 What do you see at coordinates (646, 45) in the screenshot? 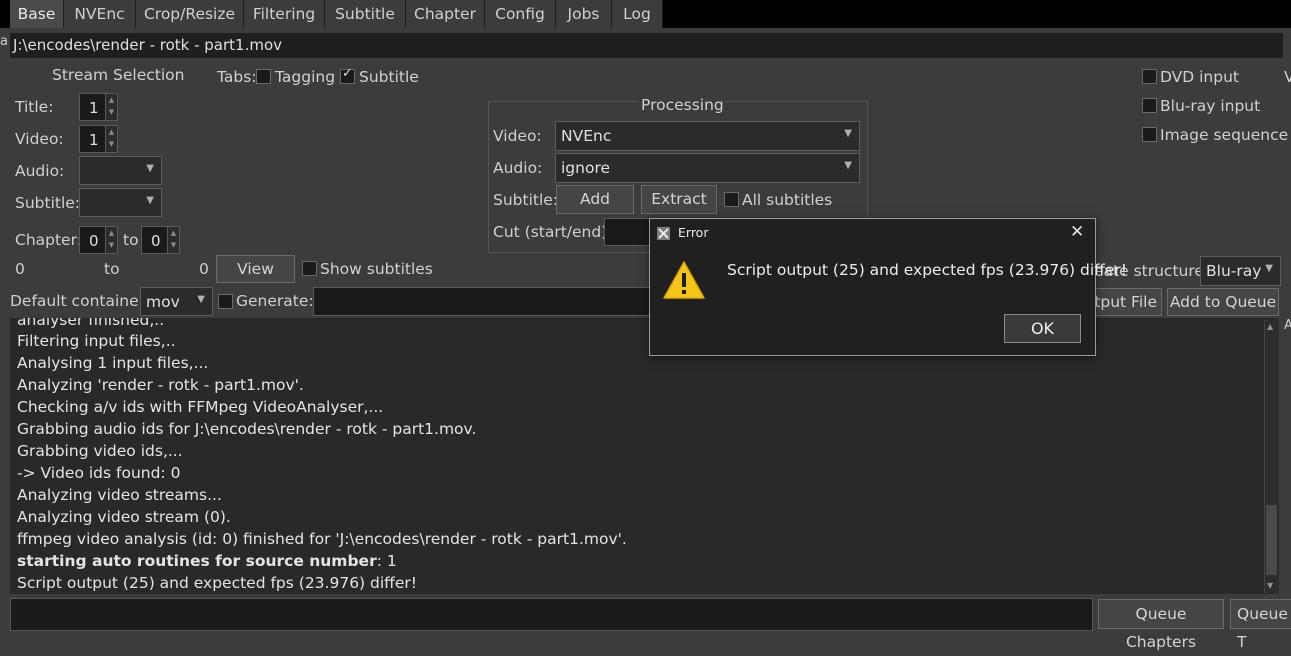
I see `source-path: J:\encodes\render - rotk - part1.mov` at bounding box center [646, 45].